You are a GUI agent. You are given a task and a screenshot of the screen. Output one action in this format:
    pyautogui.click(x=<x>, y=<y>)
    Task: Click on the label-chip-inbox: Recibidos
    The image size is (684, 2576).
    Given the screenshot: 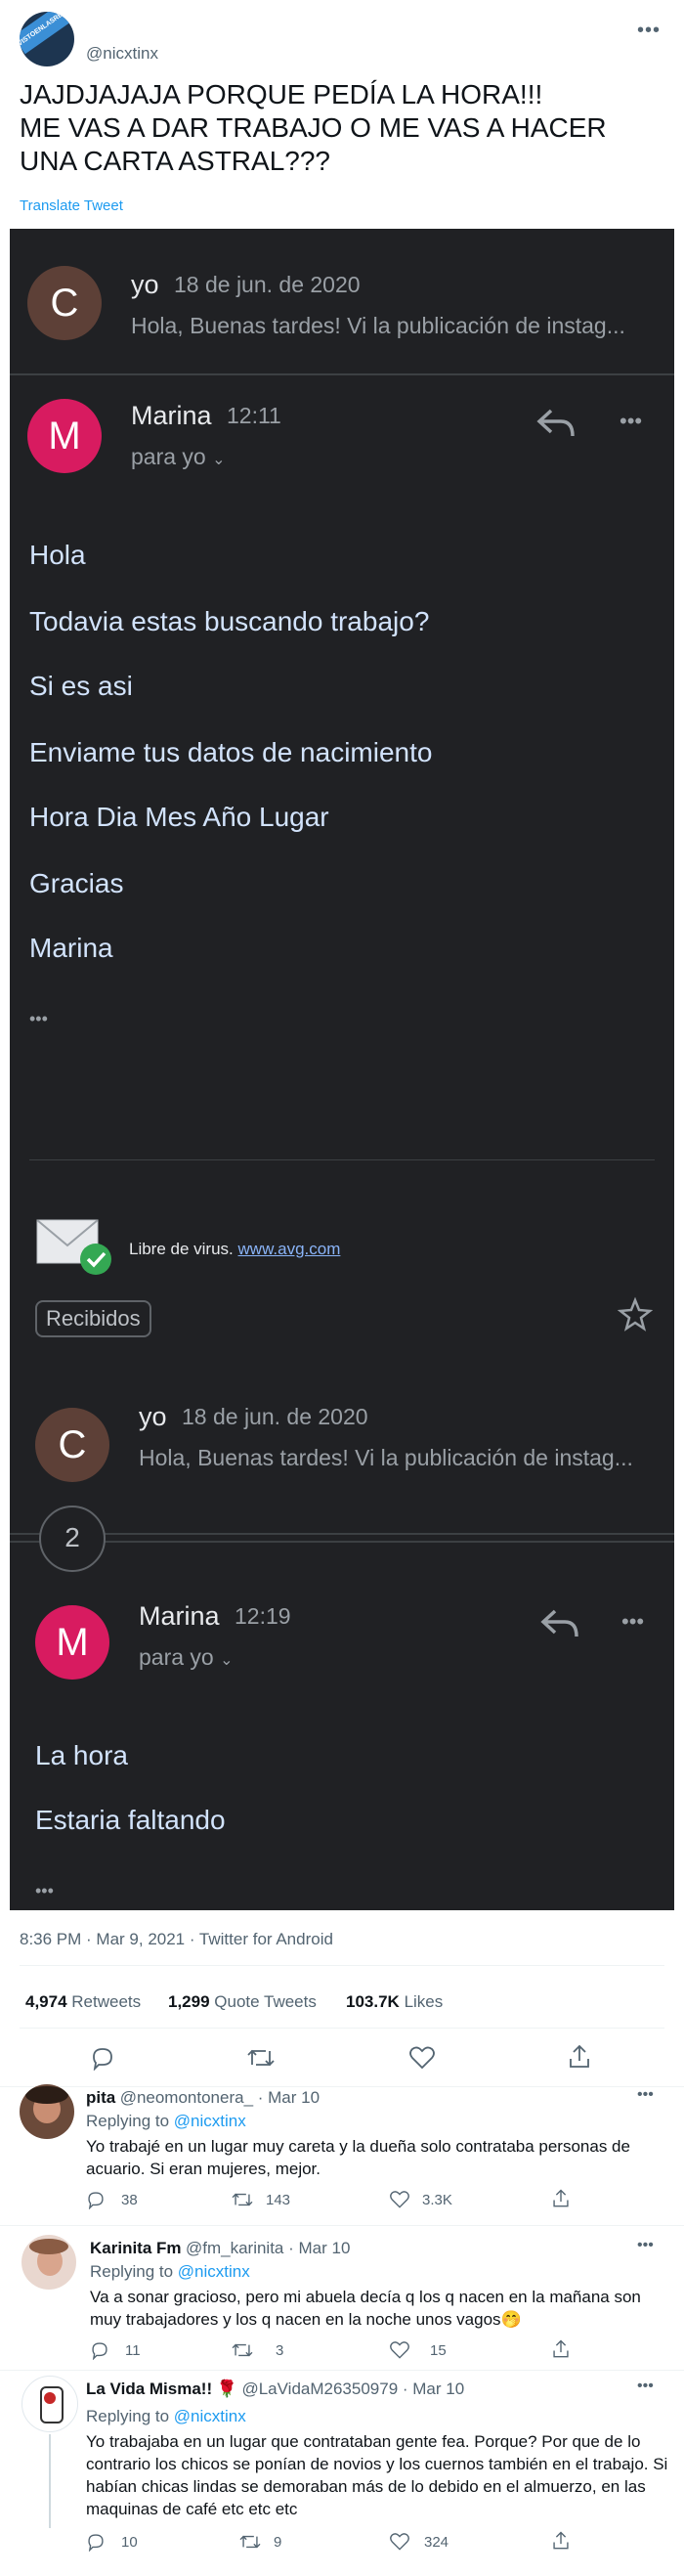 What is the action you would take?
    pyautogui.click(x=93, y=1318)
    